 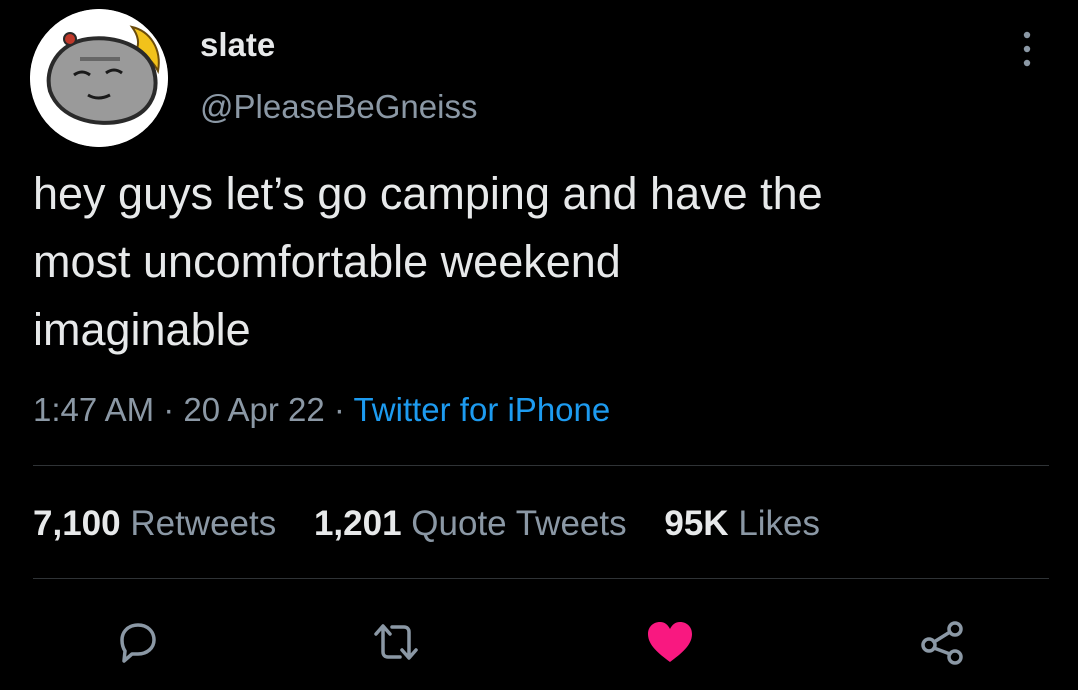 I want to click on quote-tweets-stat: 1,201 Quote Tweets, so click(x=470, y=524).